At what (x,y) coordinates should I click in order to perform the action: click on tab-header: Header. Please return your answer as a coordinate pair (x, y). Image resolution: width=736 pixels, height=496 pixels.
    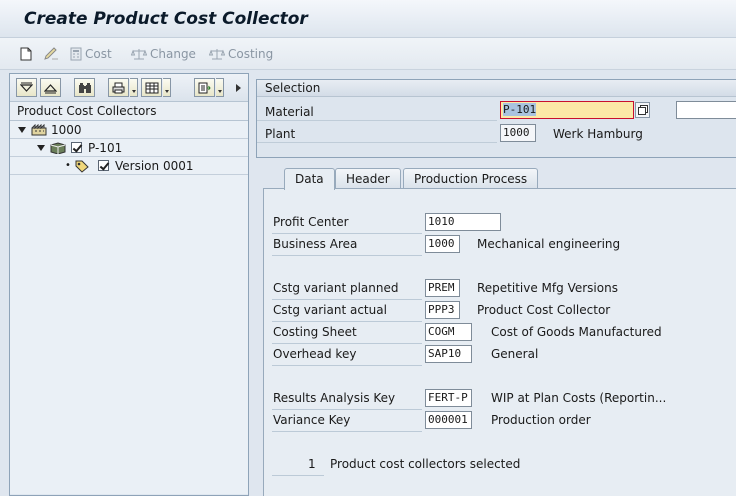
    Looking at the image, I should click on (368, 178).